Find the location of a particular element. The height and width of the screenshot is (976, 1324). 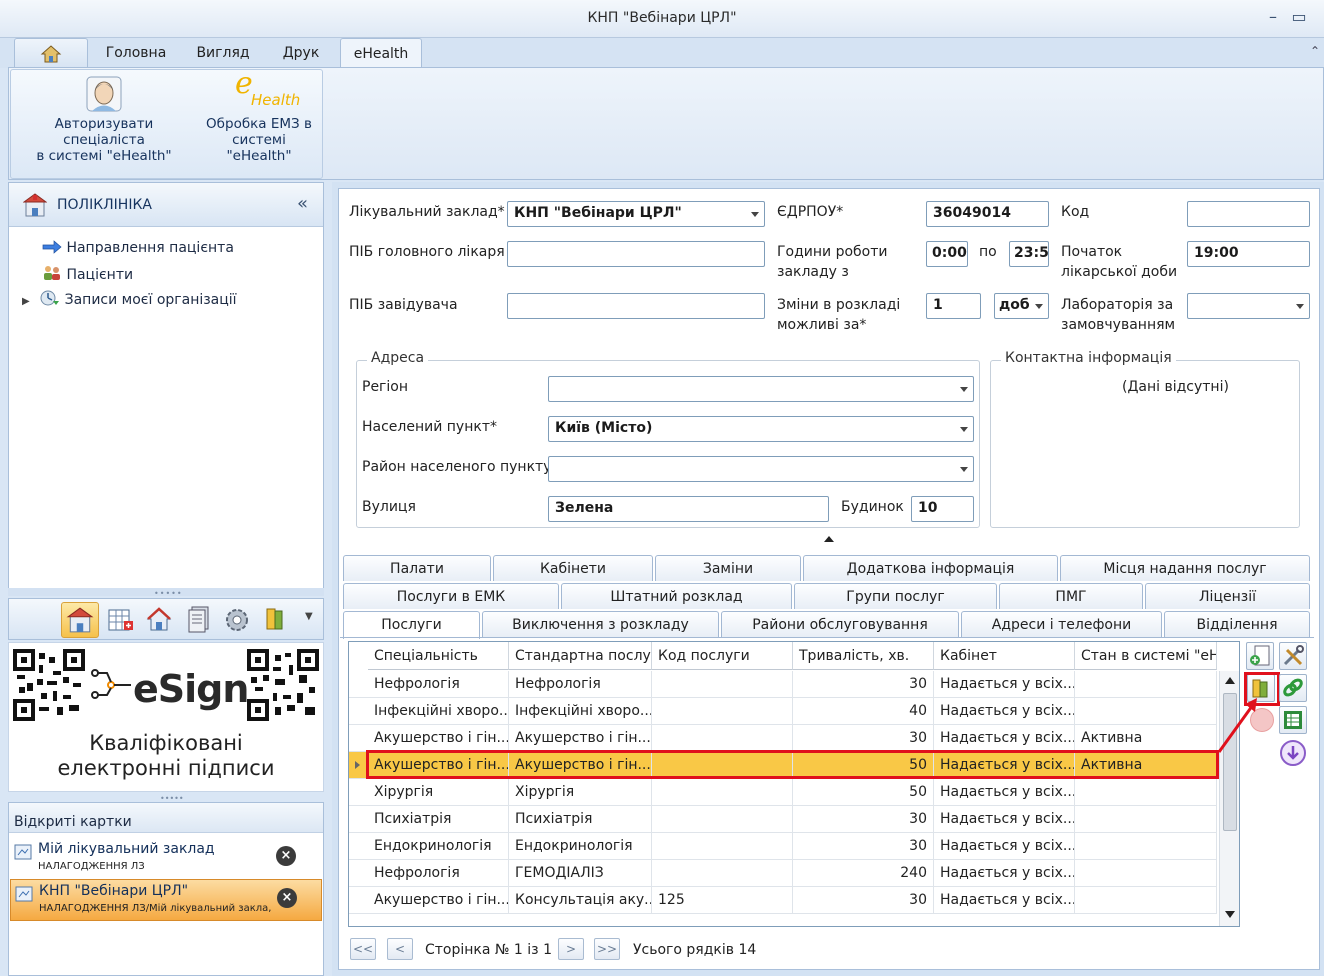

tab-main: Головна is located at coordinates (136, 53).